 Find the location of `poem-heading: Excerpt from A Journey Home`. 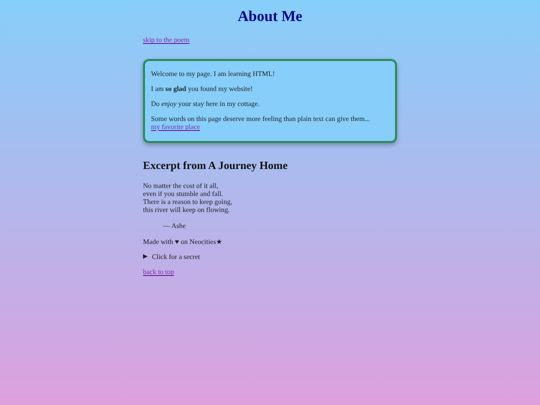

poem-heading: Excerpt from A Journey Home is located at coordinates (216, 166).